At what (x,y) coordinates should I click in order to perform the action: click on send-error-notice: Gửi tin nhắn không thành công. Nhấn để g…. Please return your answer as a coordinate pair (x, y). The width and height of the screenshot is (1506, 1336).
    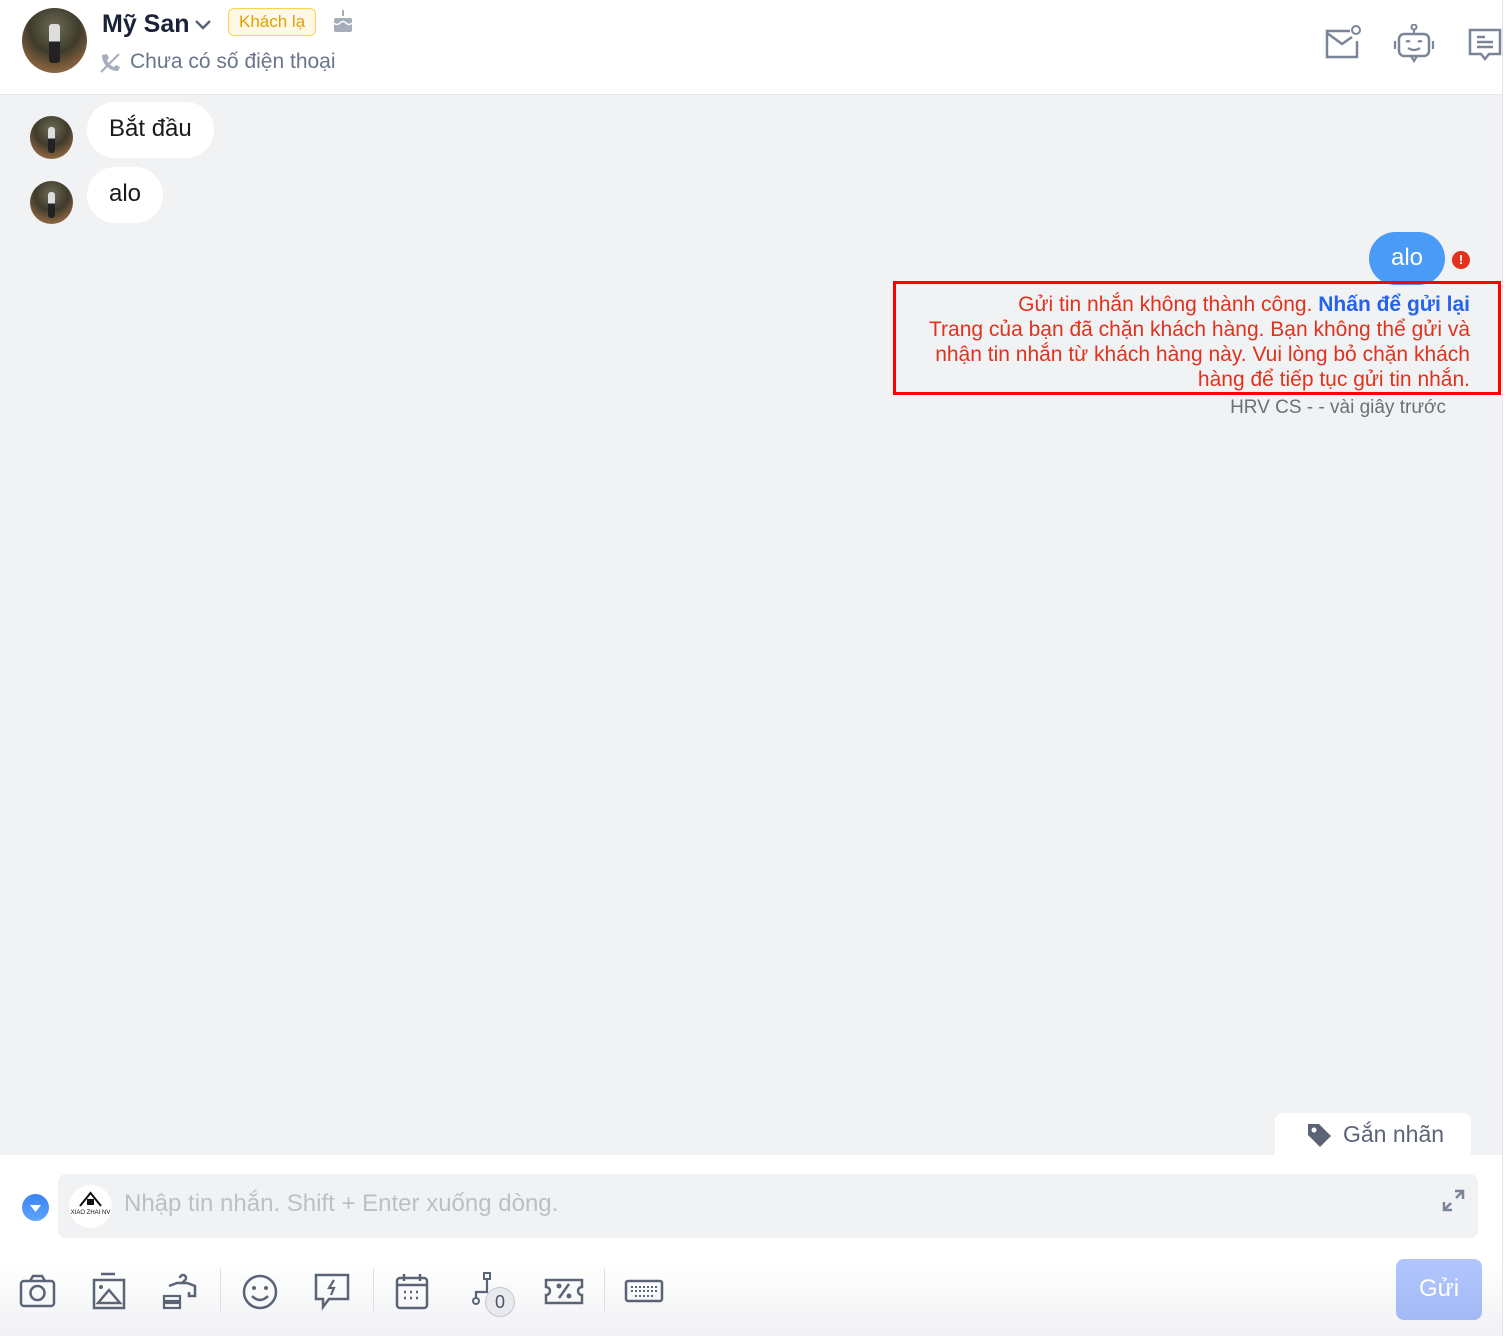
    Looking at the image, I should click on (1197, 338).